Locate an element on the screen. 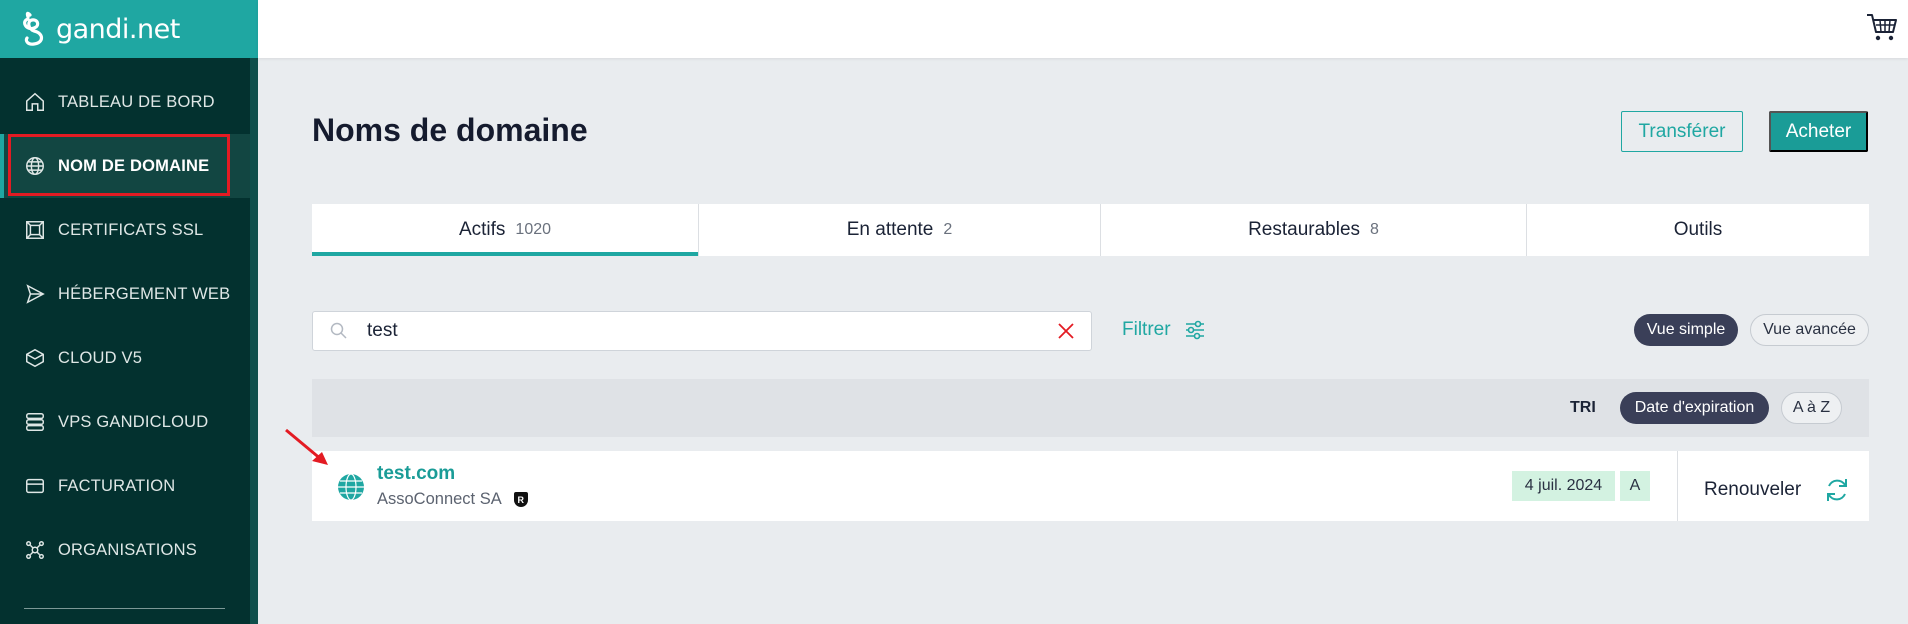 The image size is (1908, 624). brand-name: gandi.net is located at coordinates (118, 29).